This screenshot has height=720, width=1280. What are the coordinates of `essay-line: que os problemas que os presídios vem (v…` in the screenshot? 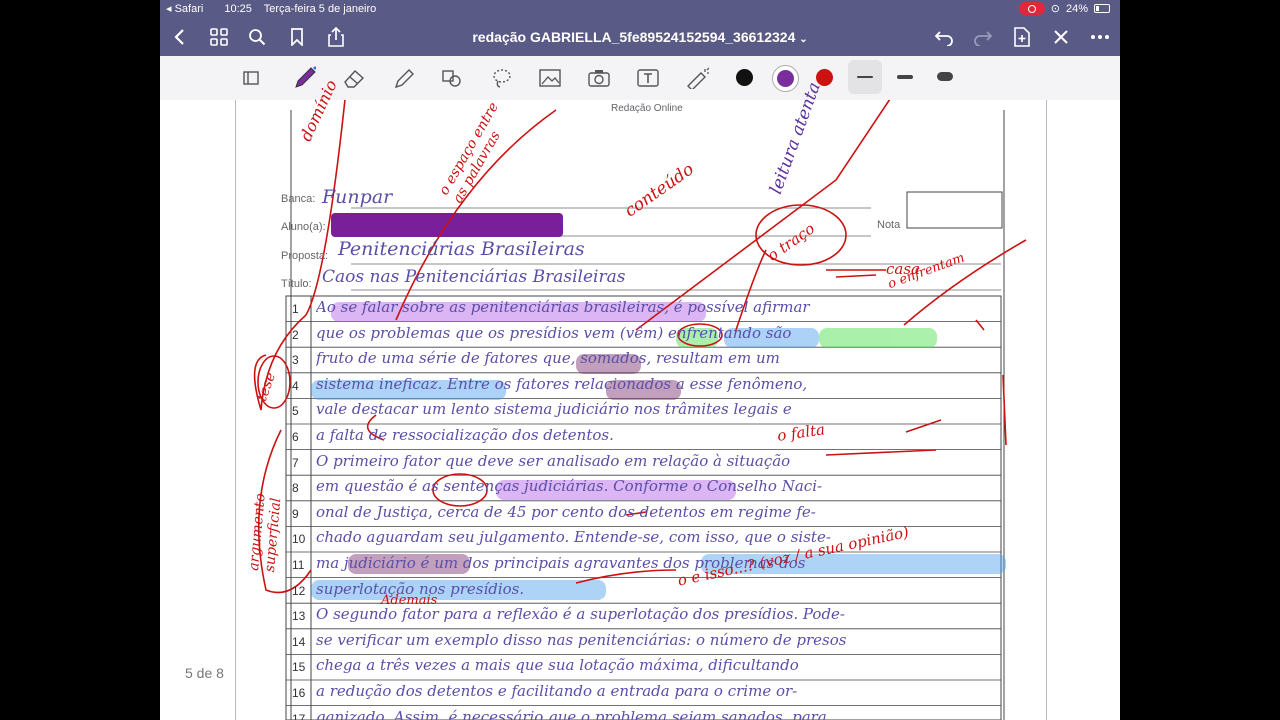 It's located at (554, 332).